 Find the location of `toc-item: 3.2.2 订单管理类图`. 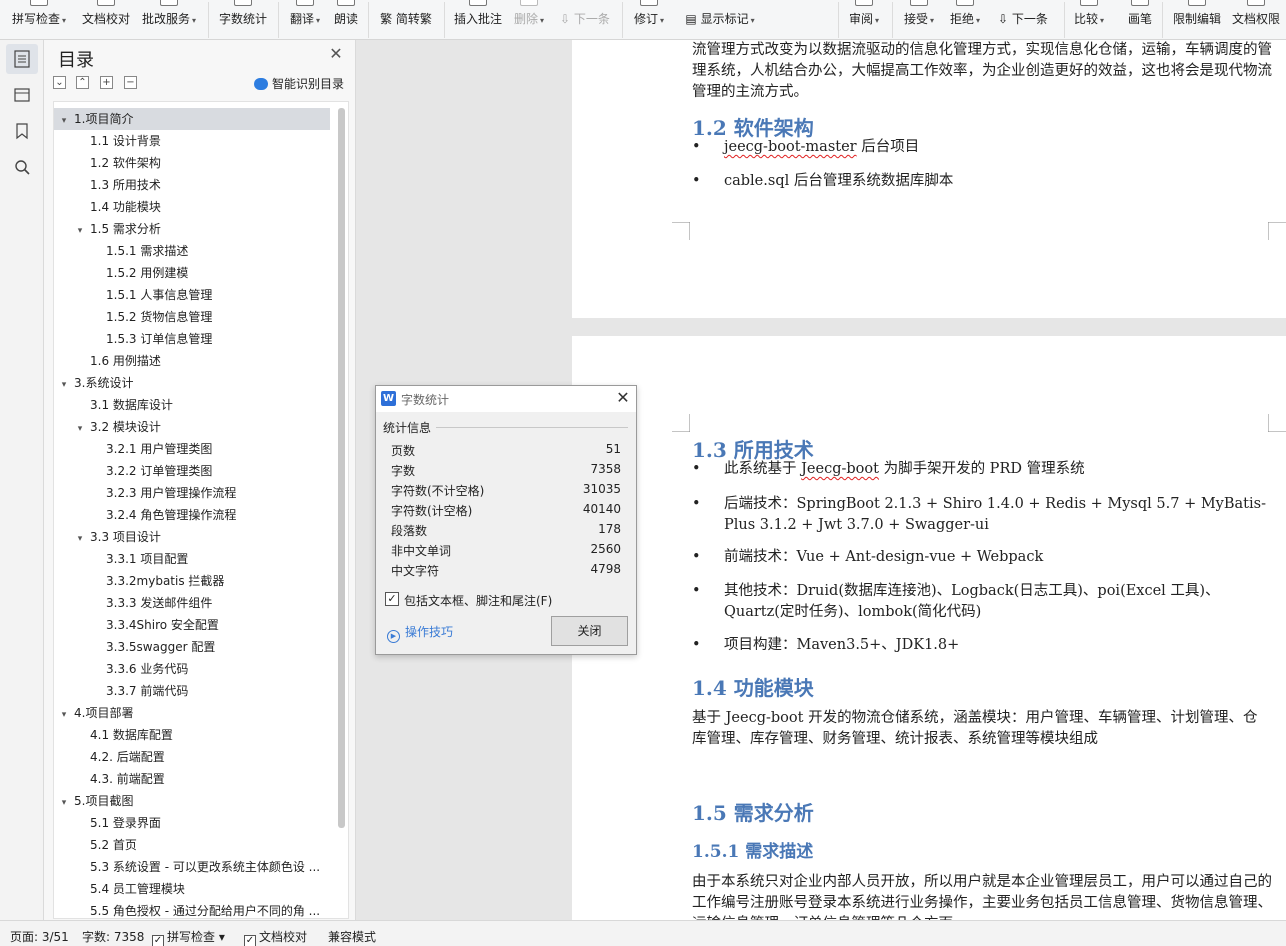

toc-item: 3.2.2 订单管理类图 is located at coordinates (192, 471).